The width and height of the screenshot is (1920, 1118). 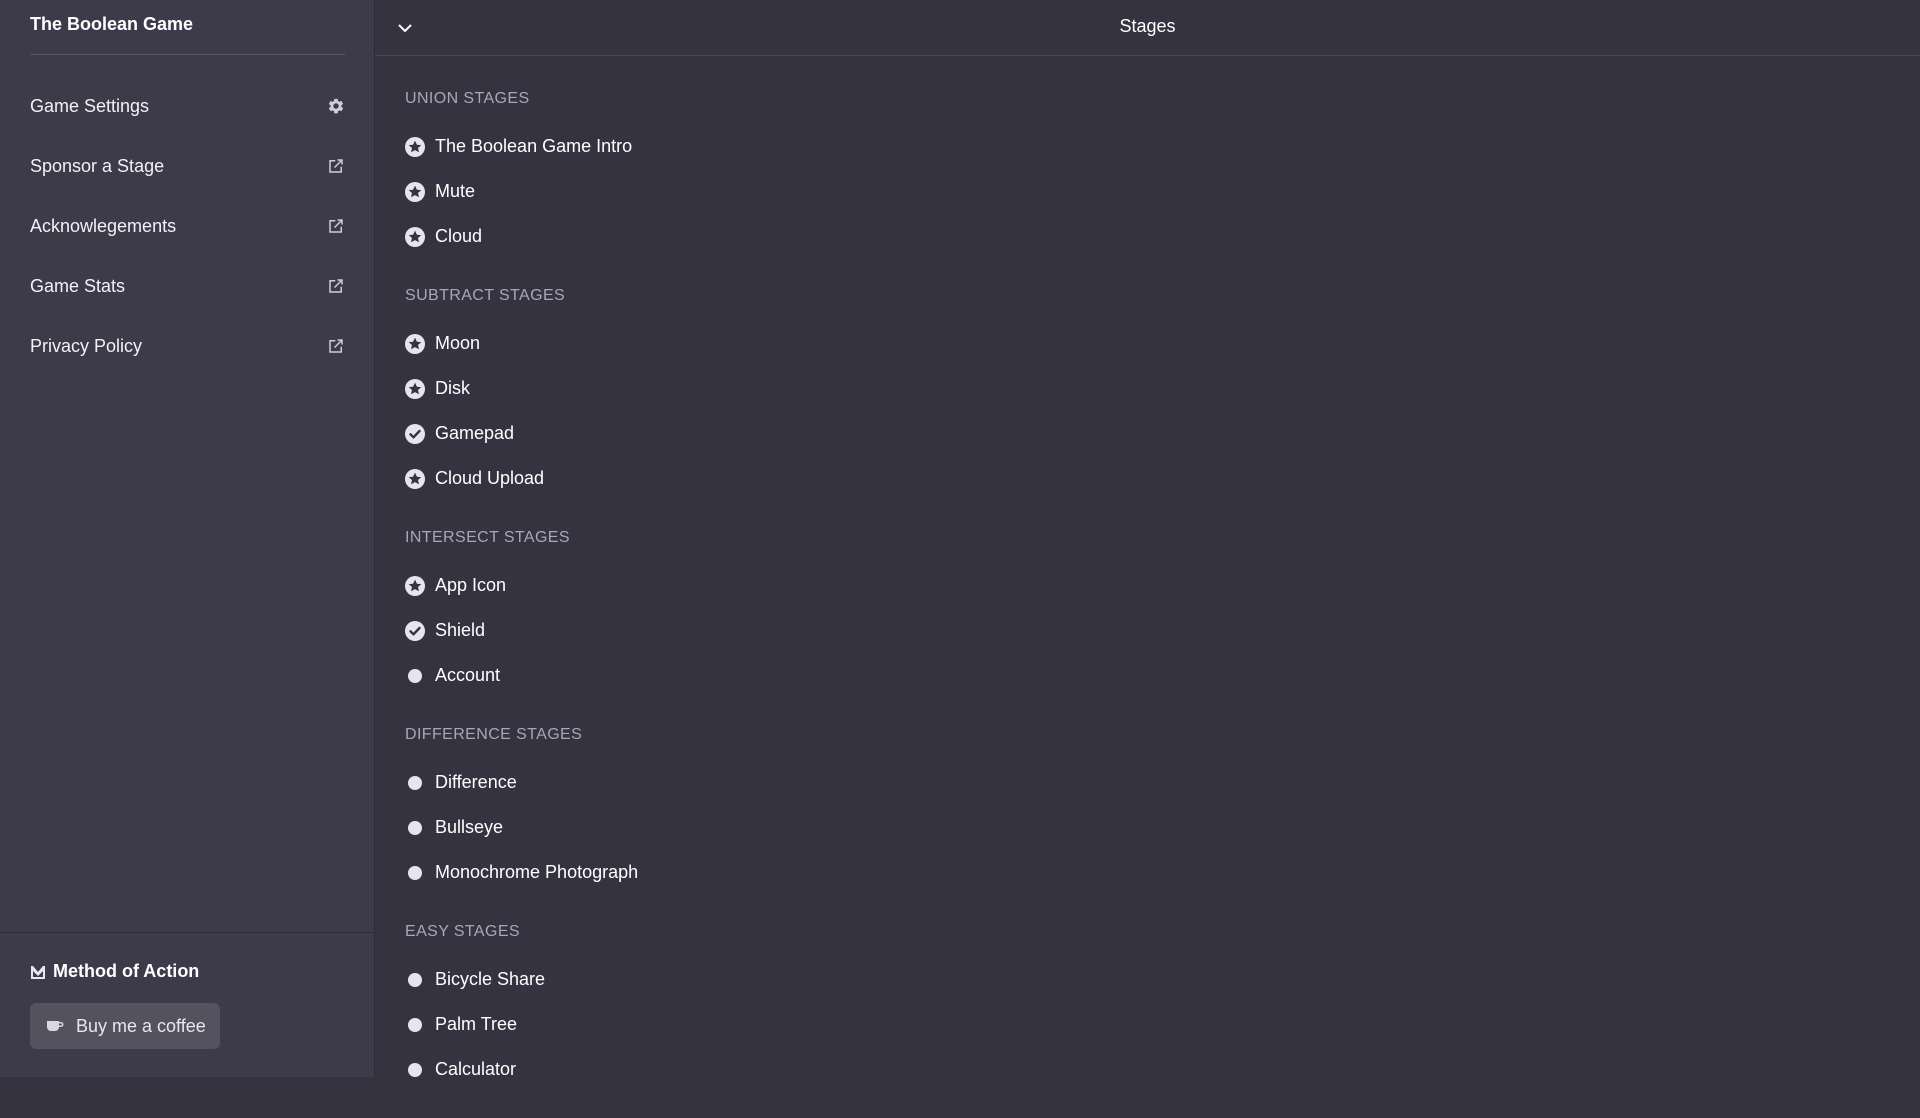 I want to click on sponsor-logo-icon, so click(x=38, y=972).